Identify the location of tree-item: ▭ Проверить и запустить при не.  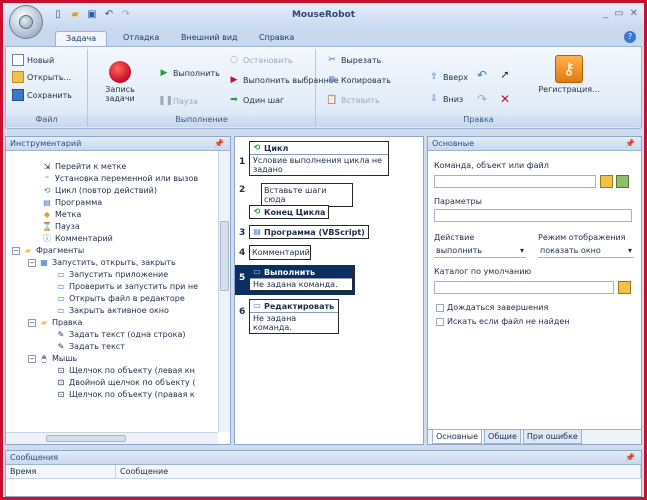
(127, 287).